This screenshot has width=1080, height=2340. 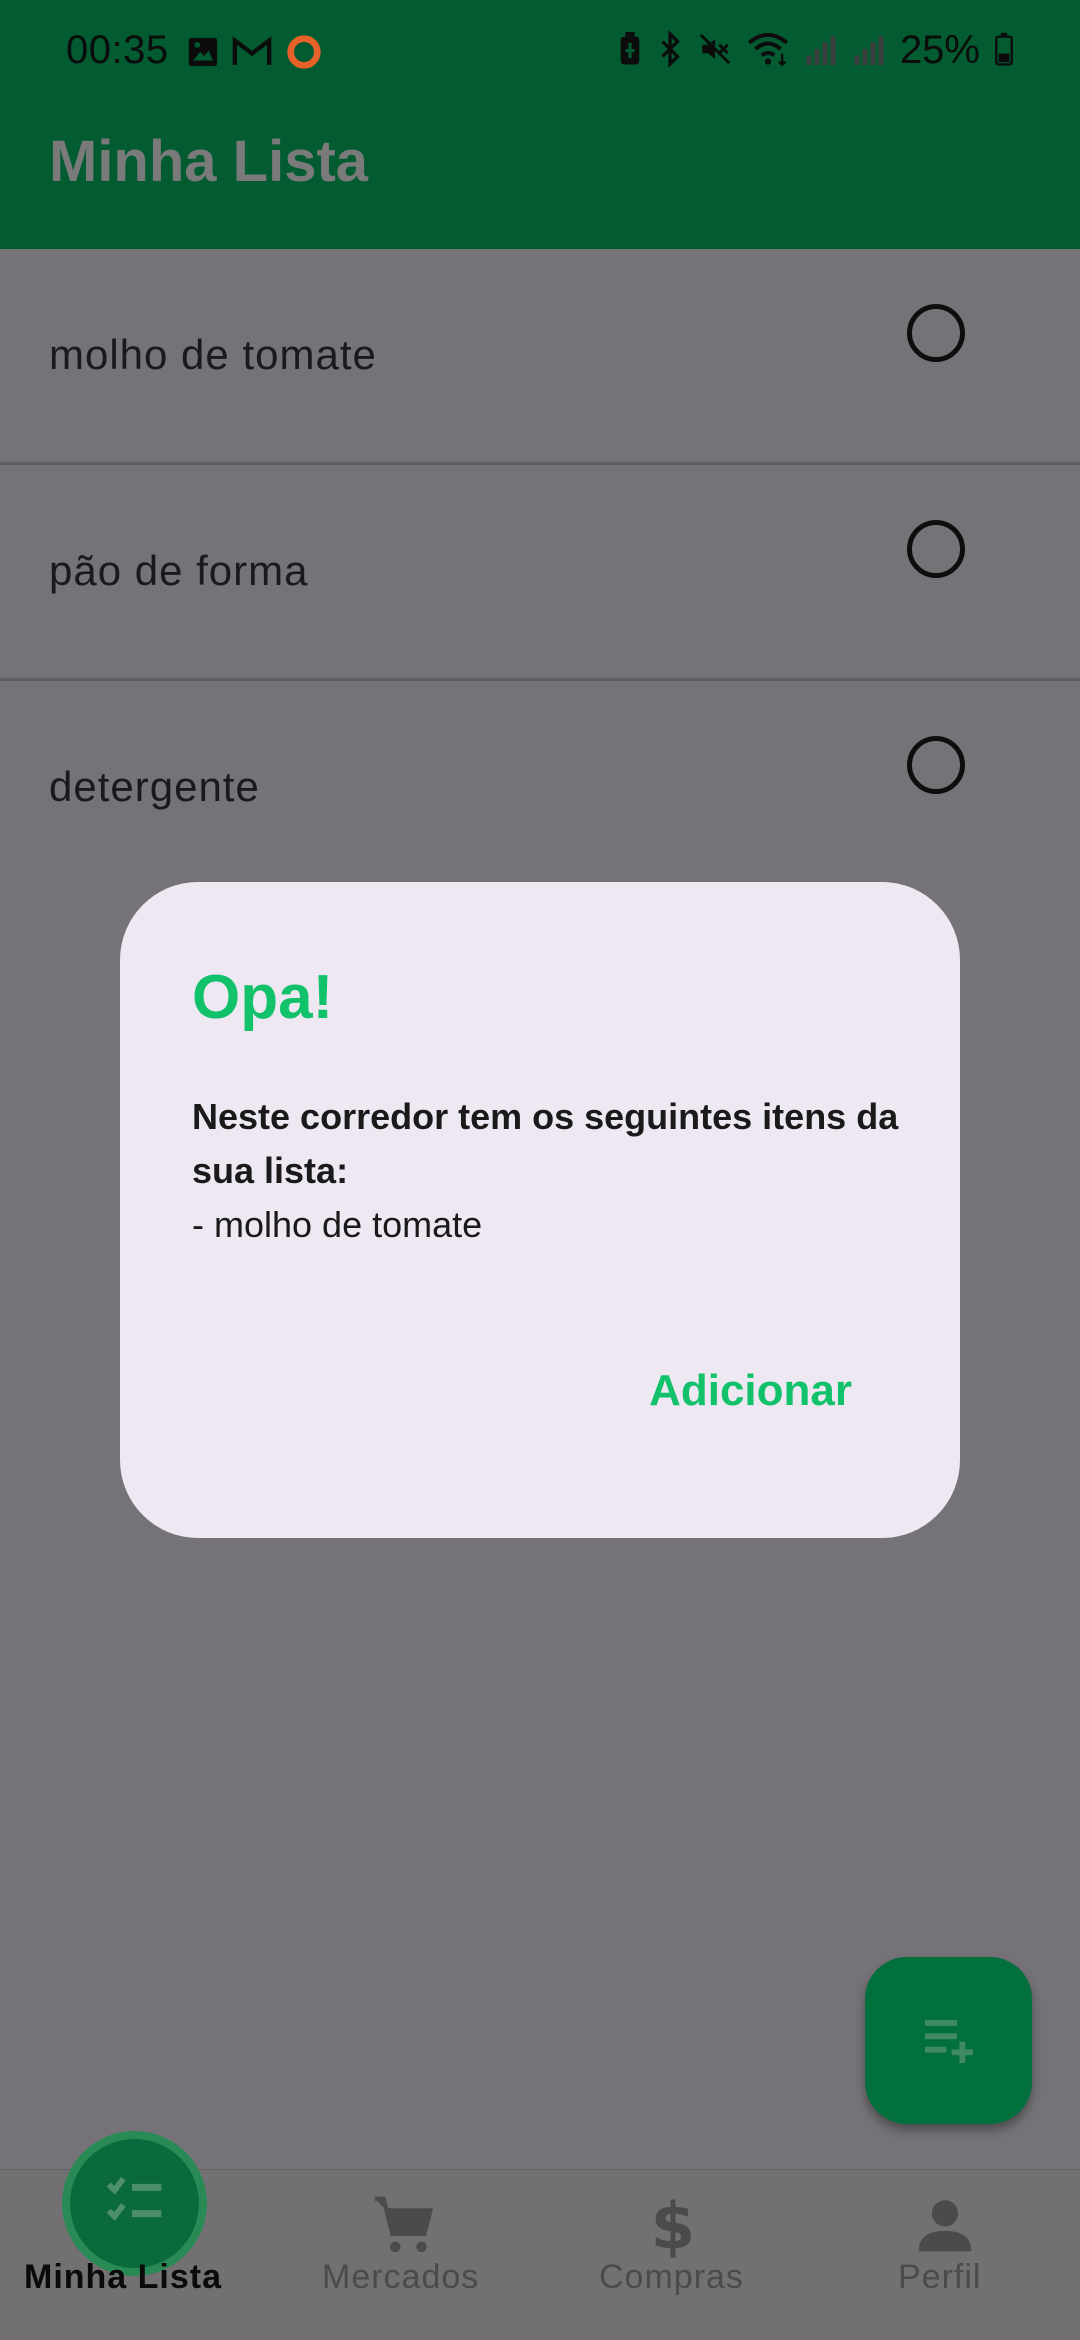 I want to click on gmail-icon, so click(x=252, y=54).